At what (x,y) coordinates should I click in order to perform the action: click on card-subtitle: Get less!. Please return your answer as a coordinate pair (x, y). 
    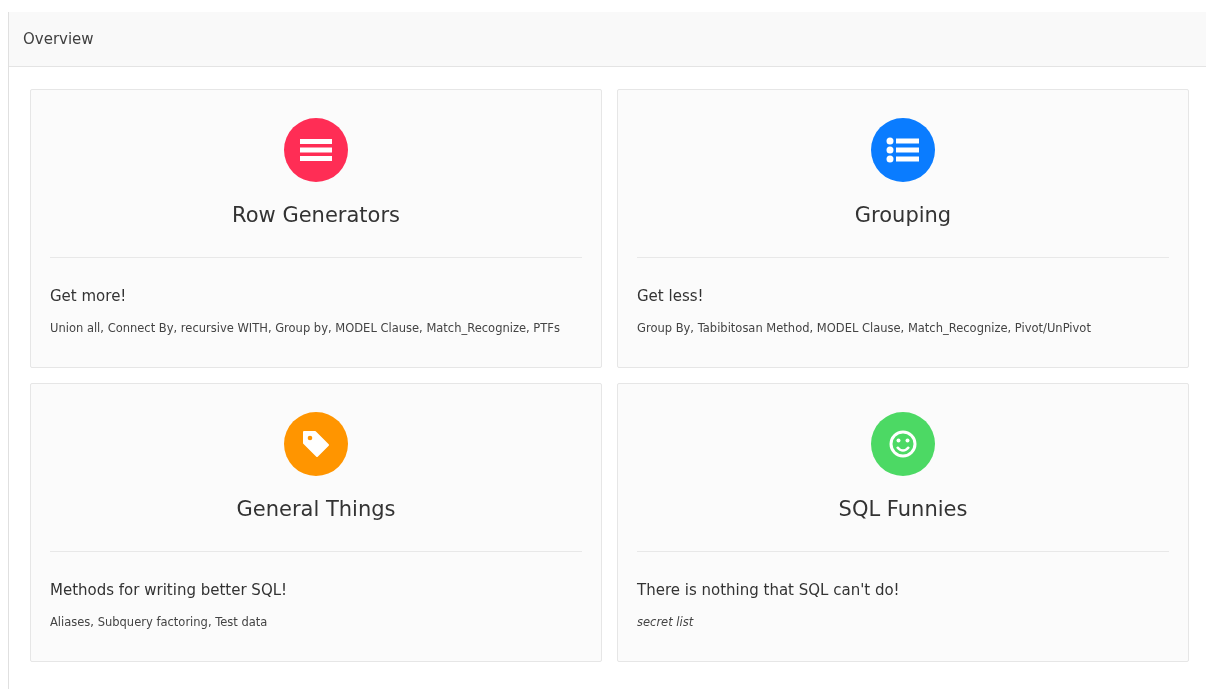
    Looking at the image, I should click on (671, 296).